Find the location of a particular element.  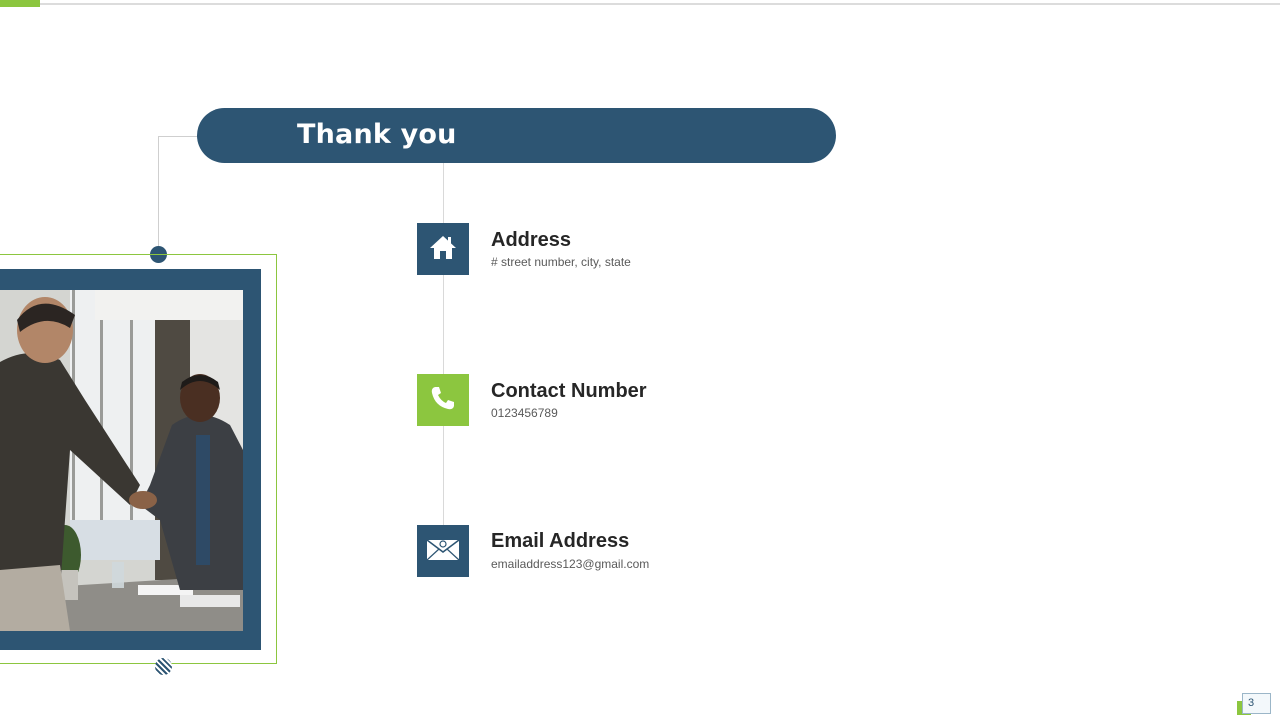

phone-icon is located at coordinates (443, 400).